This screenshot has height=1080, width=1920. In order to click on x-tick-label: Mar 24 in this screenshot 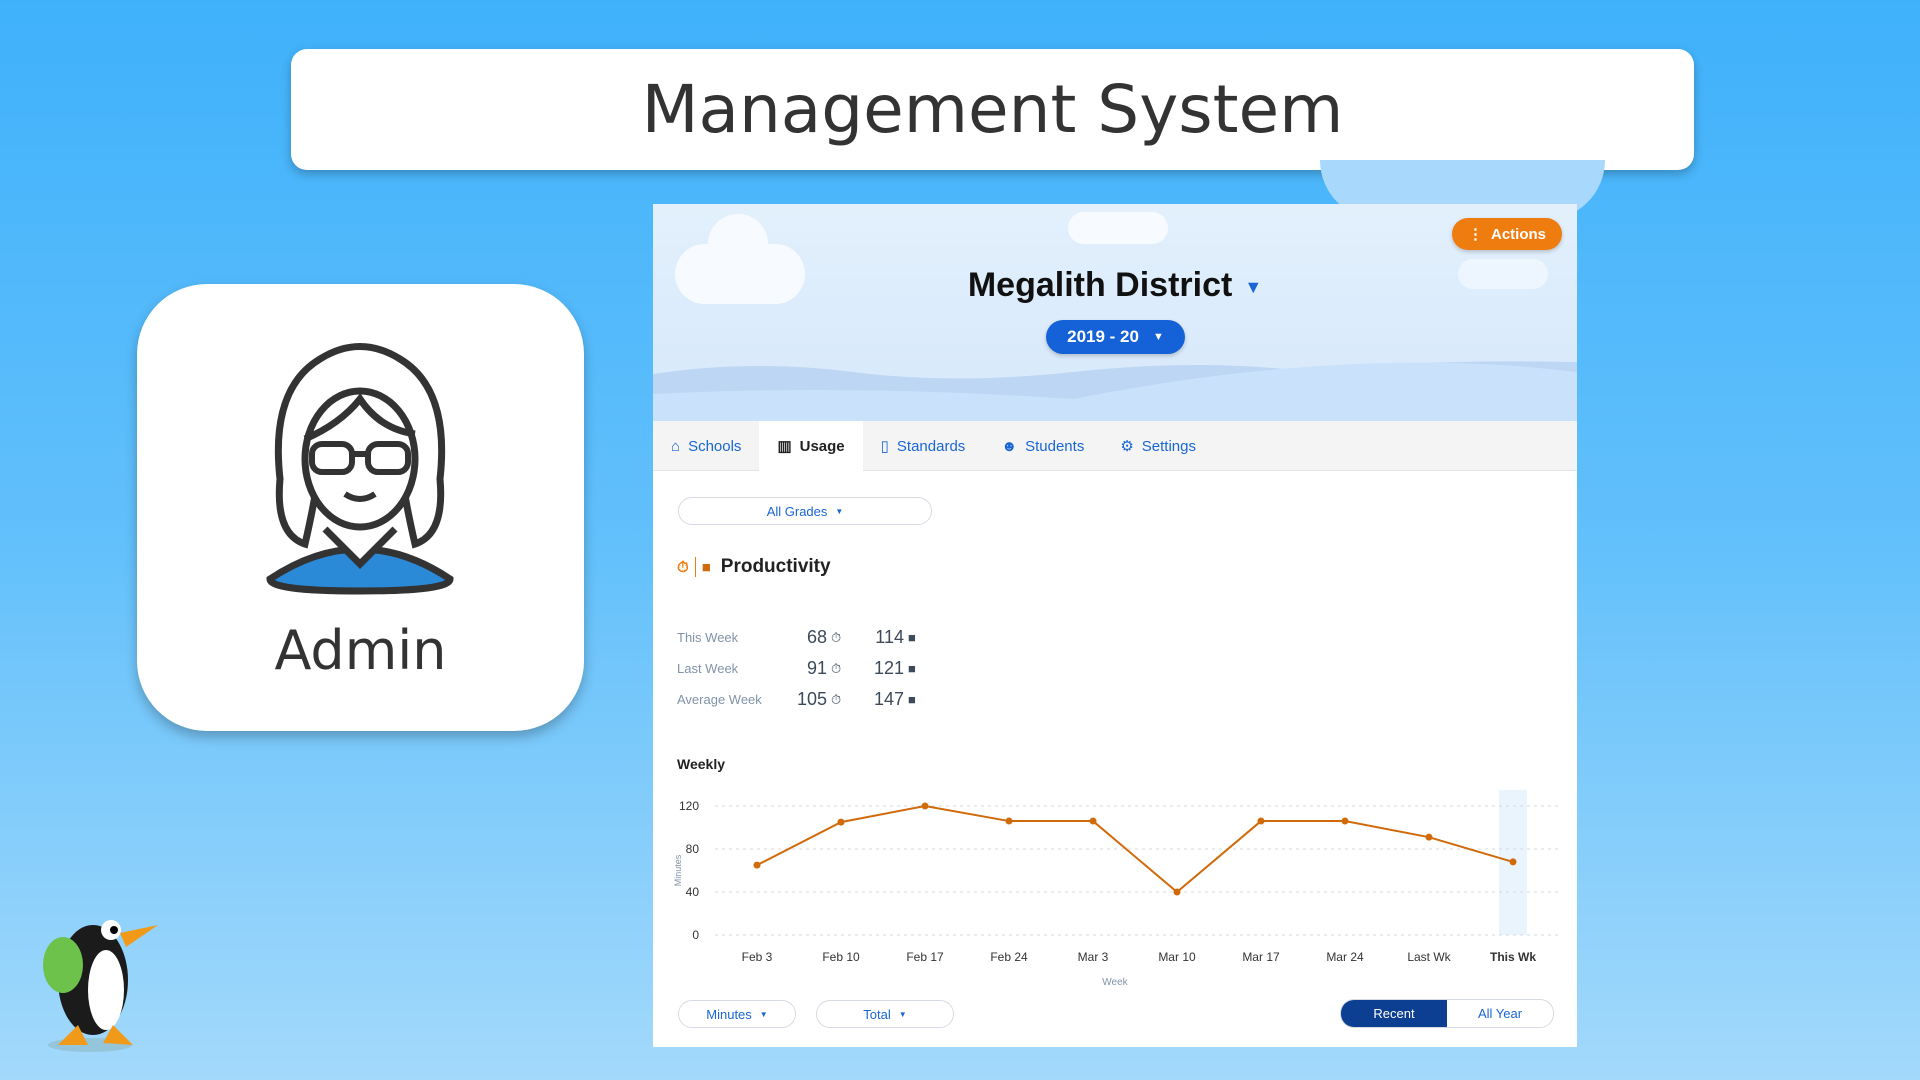, I will do `click(1345, 957)`.